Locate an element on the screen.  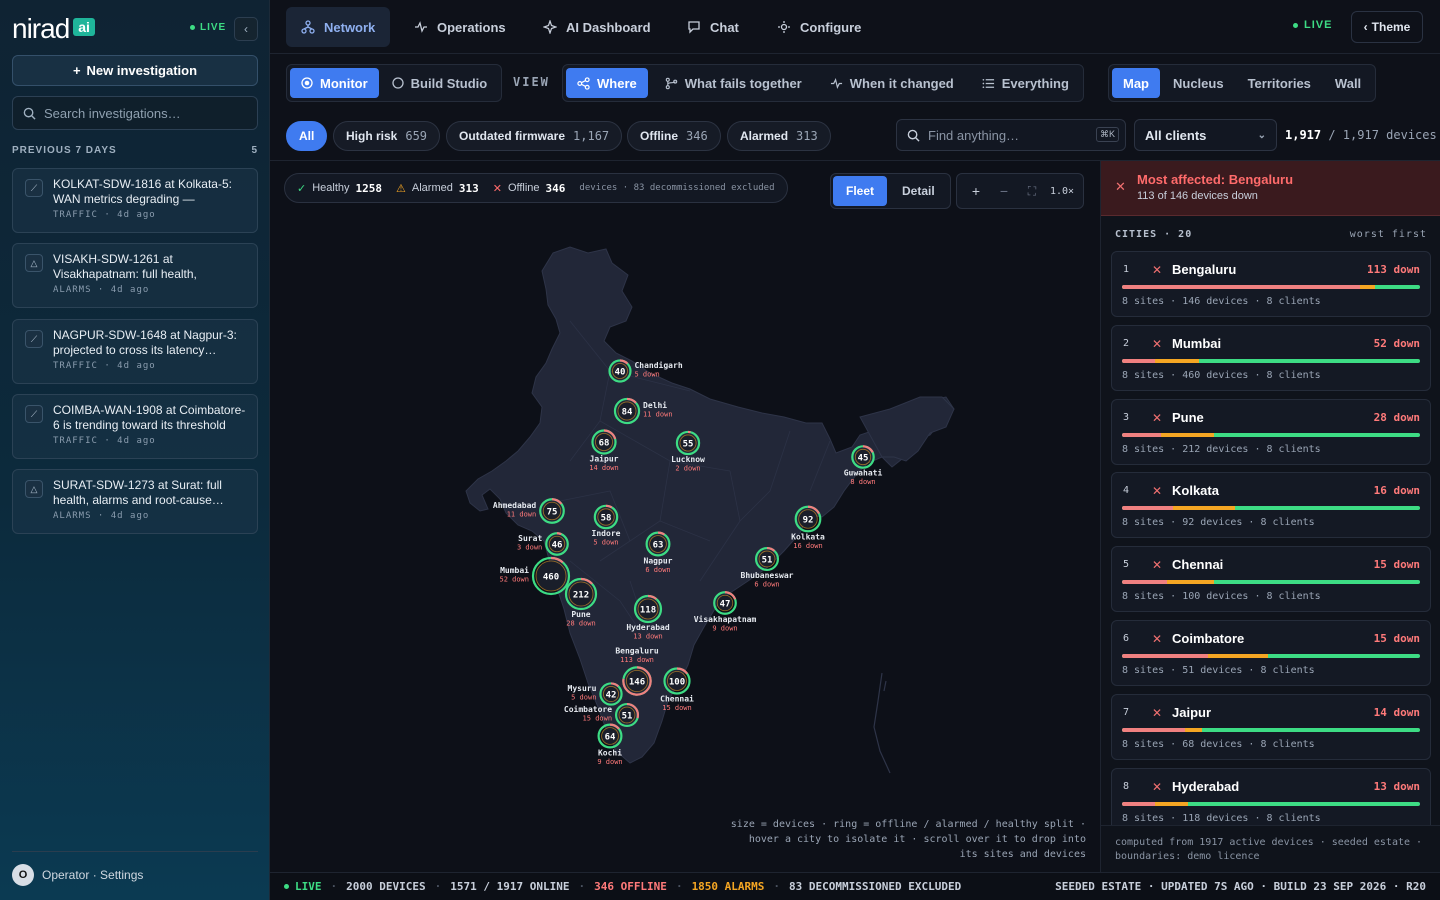
branch-icon is located at coordinates (671, 83).